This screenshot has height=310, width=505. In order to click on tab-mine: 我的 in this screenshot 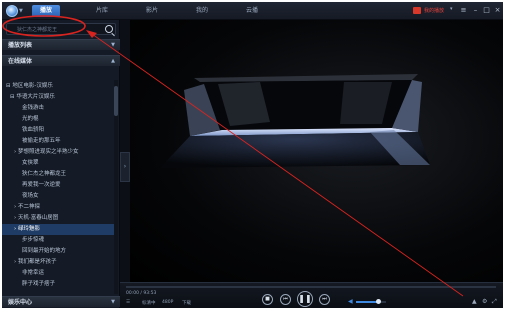, I will do `click(202, 11)`.